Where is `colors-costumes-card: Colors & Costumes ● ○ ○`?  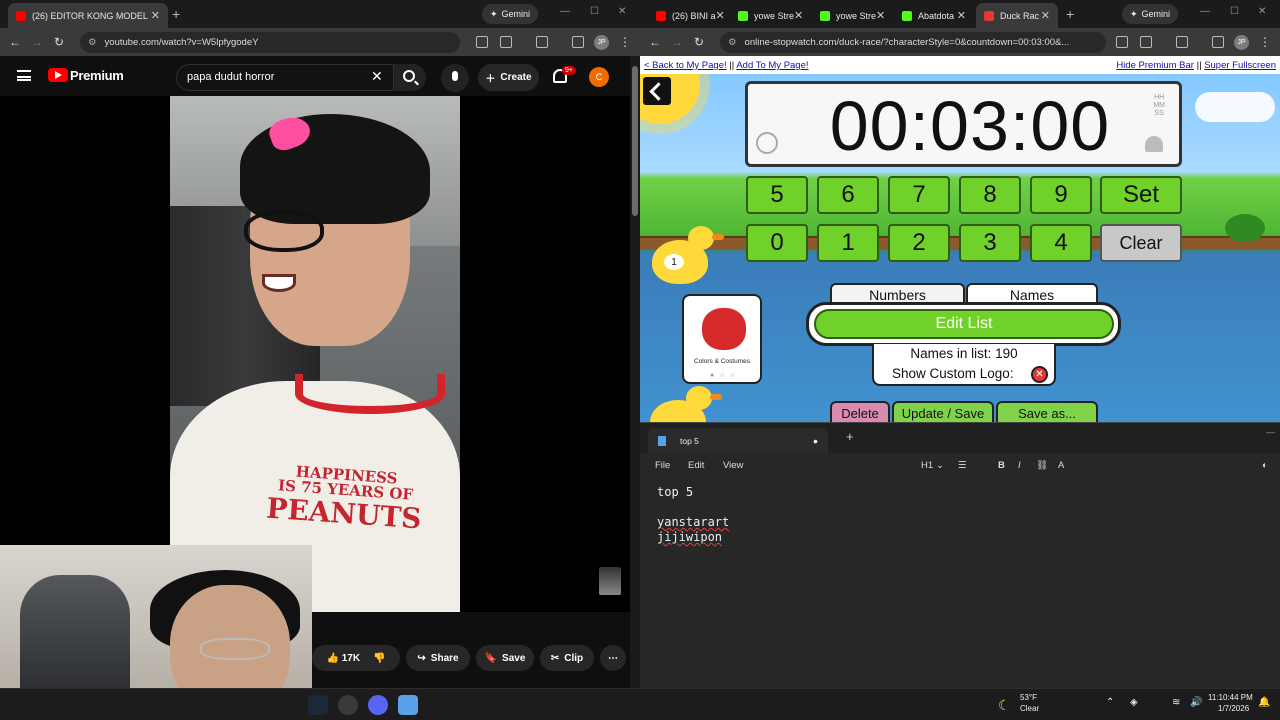 colors-costumes-card: Colors & Costumes ● ○ ○ is located at coordinates (722, 339).